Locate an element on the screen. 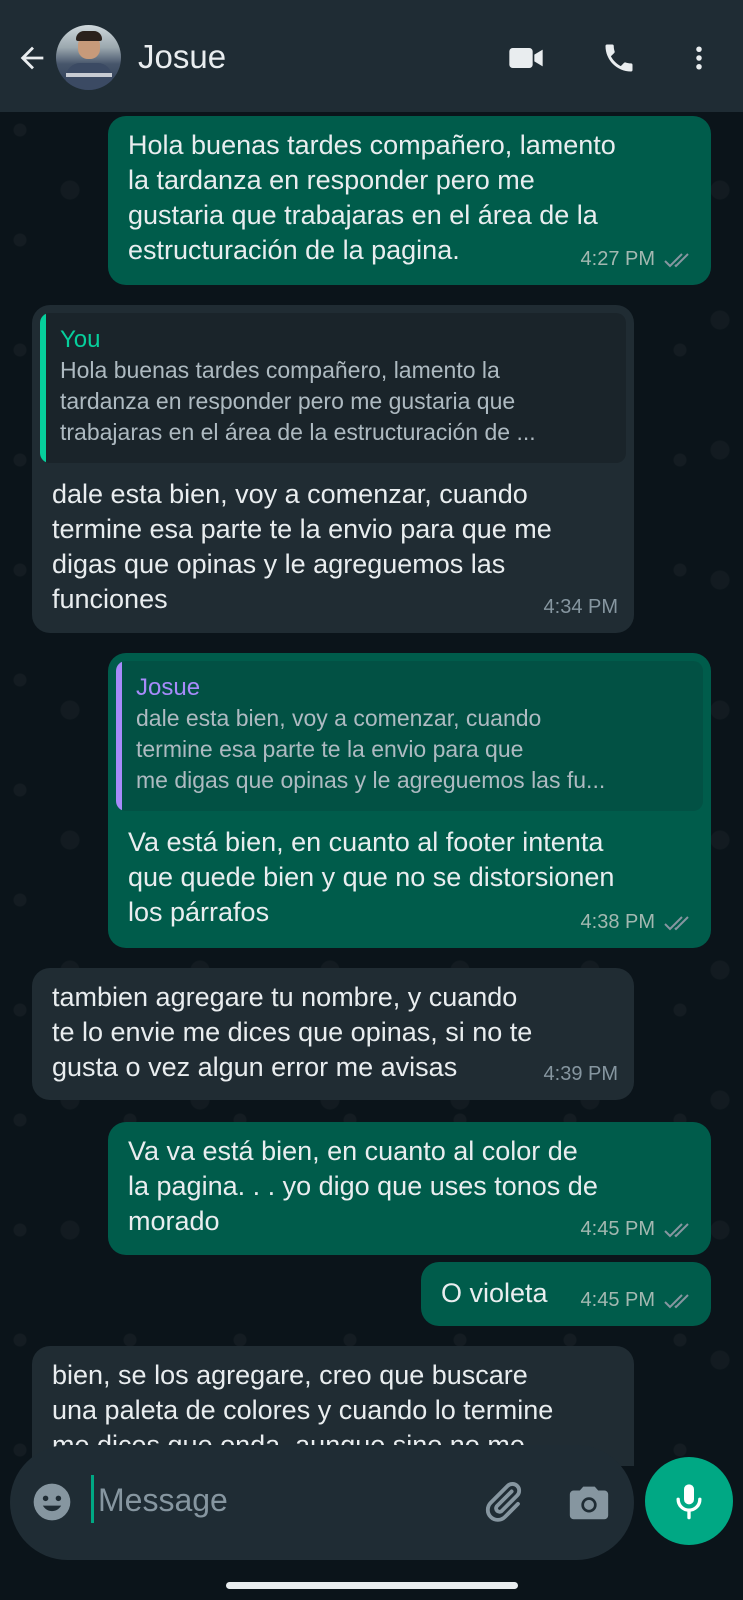 This screenshot has width=743, height=1600. back-button is located at coordinates (32, 58).